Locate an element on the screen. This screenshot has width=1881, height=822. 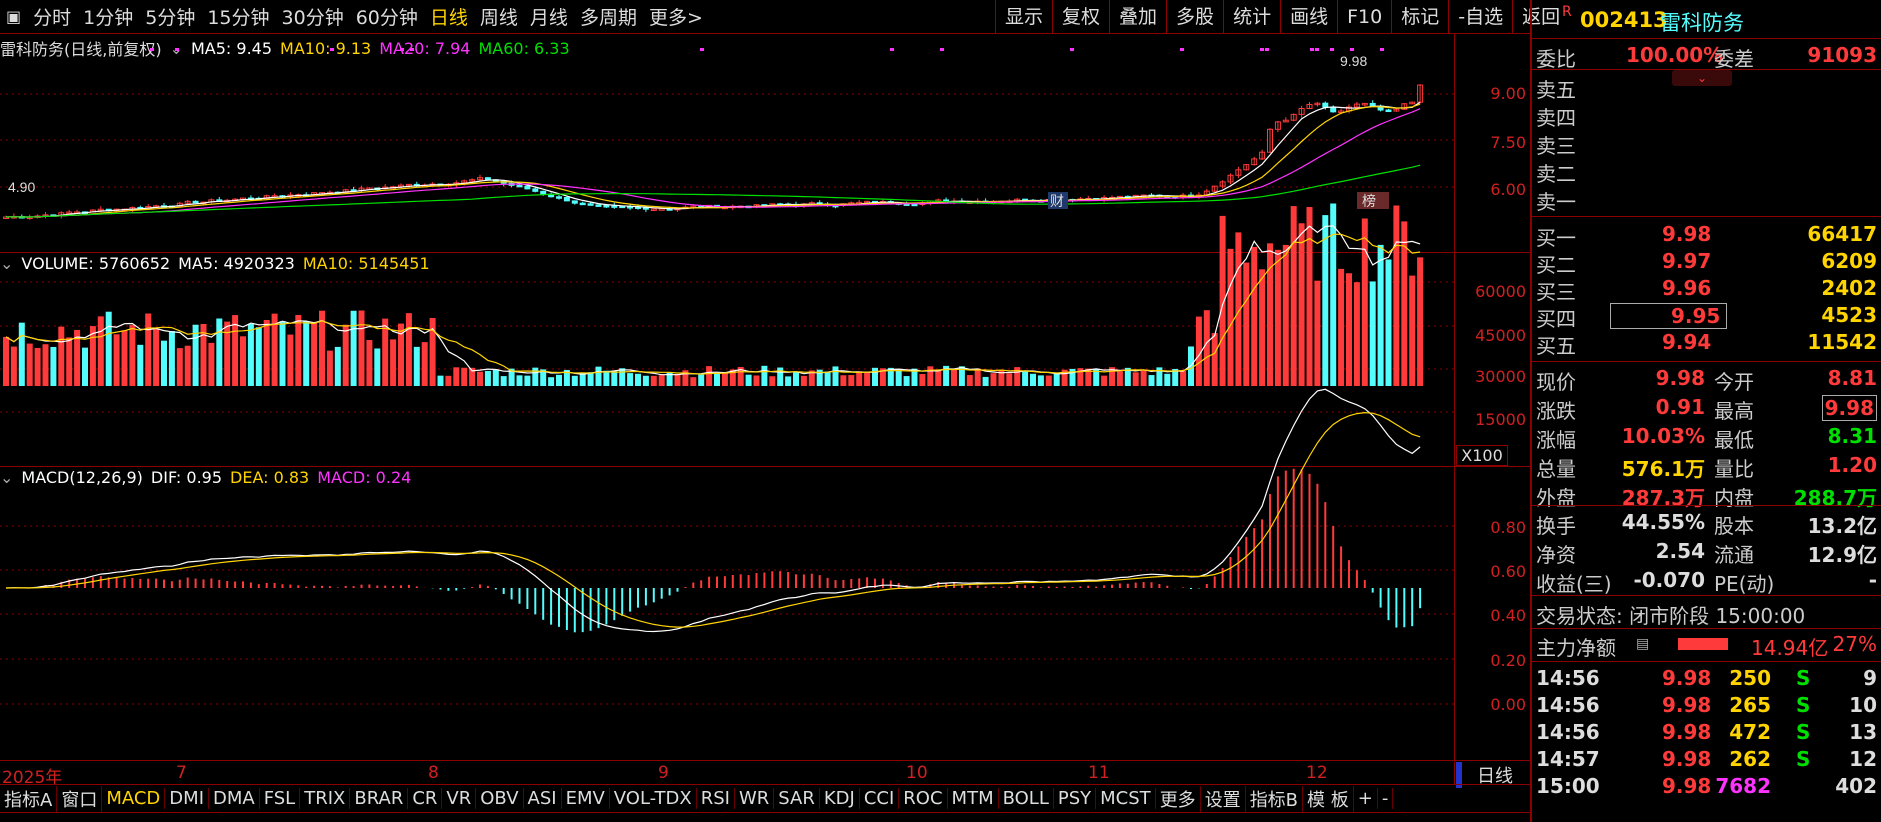
indicator-tab: 更多 is located at coordinates (1178, 798).